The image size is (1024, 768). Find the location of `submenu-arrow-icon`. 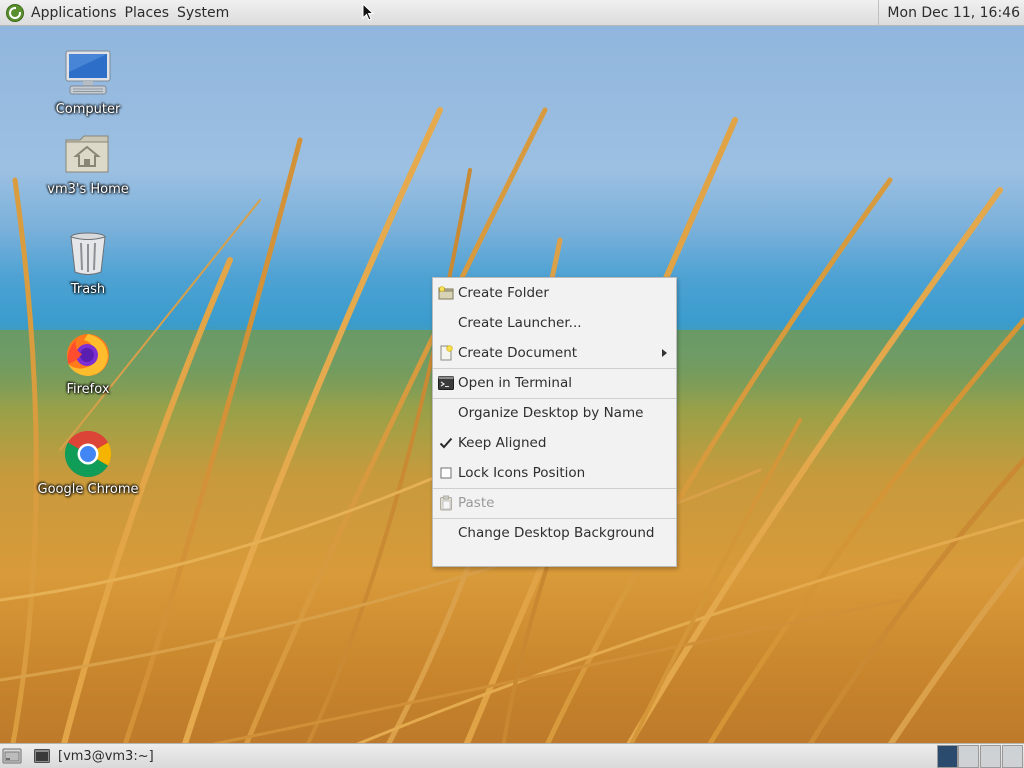

submenu-arrow-icon is located at coordinates (664, 353).